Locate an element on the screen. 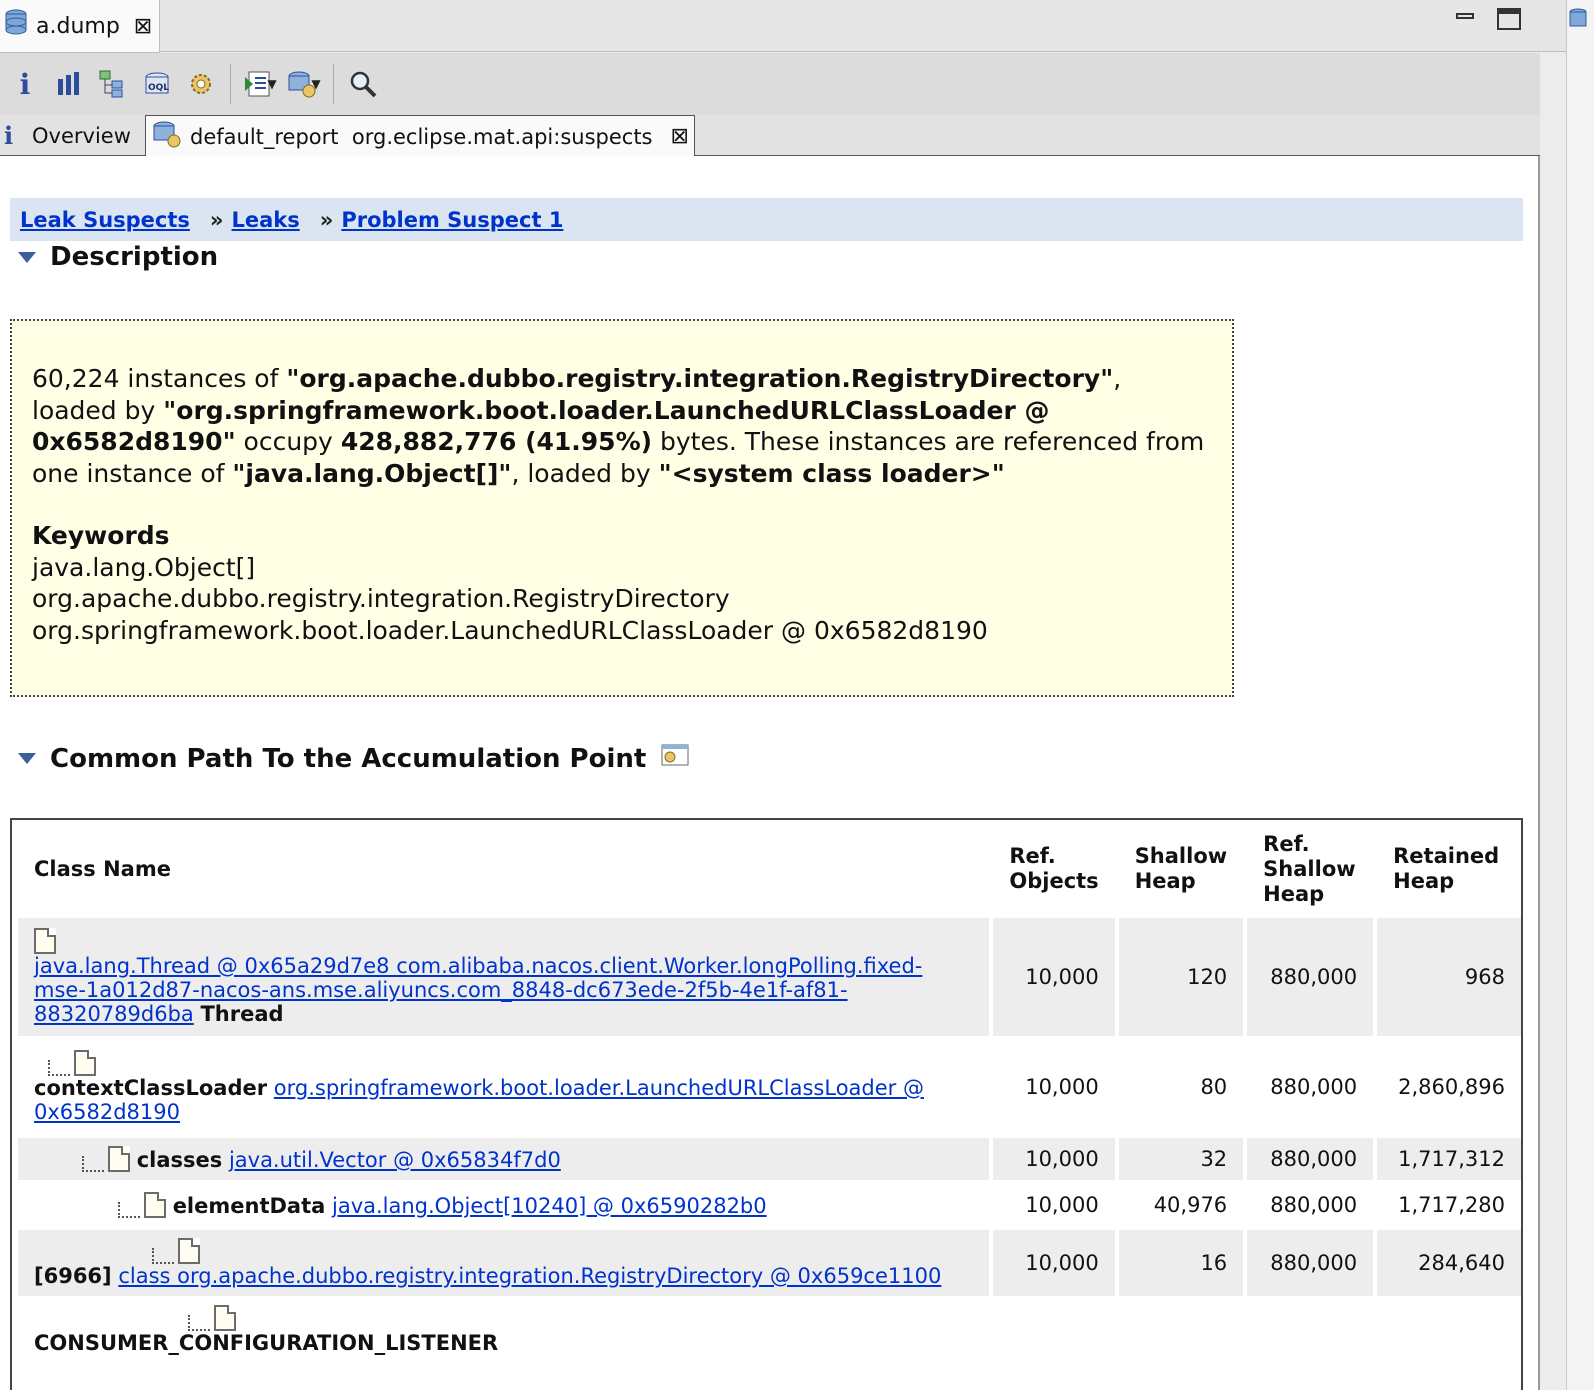 The width and height of the screenshot is (1594, 1390). description-header: Description is located at coordinates (118, 257).